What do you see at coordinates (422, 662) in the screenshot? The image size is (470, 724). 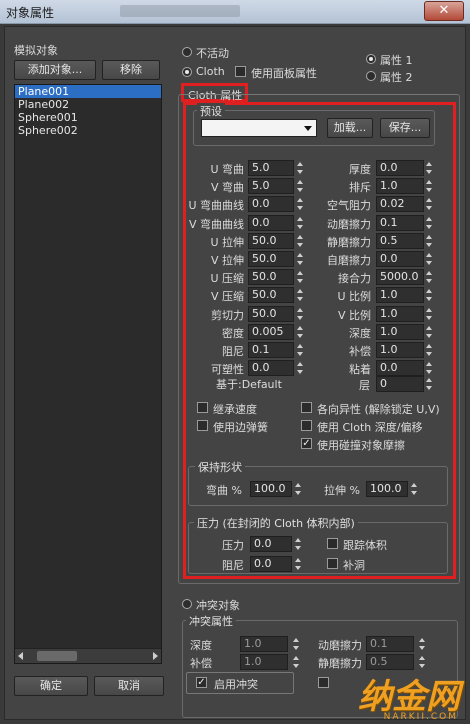 I see `collision-static-friction-spinner` at bounding box center [422, 662].